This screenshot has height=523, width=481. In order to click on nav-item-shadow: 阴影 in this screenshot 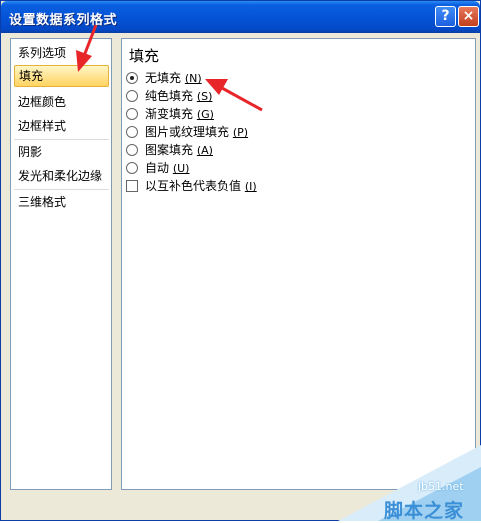, I will do `click(61, 152)`.